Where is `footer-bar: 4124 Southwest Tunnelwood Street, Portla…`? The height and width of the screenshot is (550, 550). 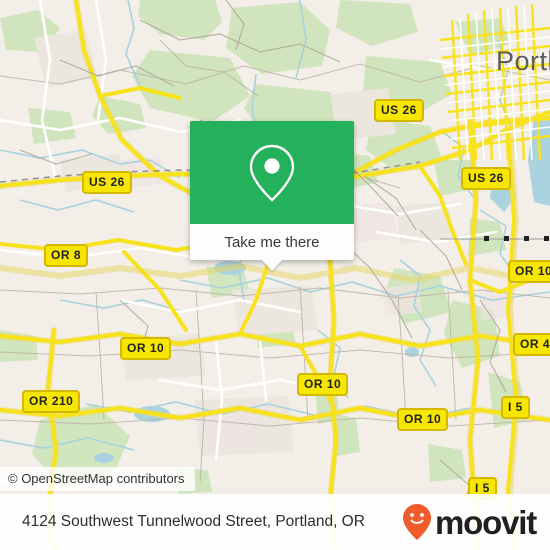 footer-bar: 4124 Southwest Tunnelwood Street, Portla… is located at coordinates (275, 522).